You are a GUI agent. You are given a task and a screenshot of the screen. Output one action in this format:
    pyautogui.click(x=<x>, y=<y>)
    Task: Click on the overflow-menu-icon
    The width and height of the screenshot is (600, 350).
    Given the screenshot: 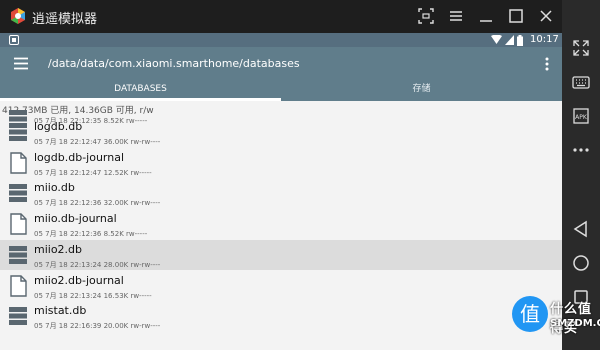 What is the action you would take?
    pyautogui.click(x=547, y=64)
    